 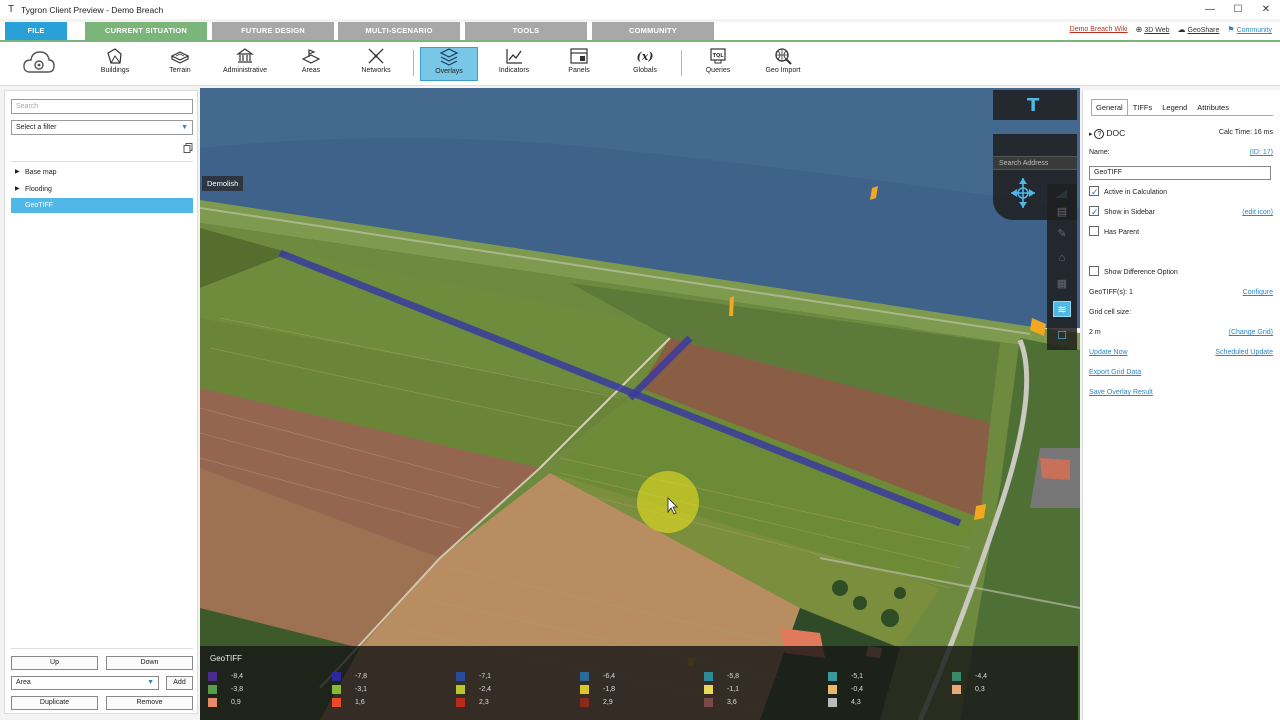 I want to click on filter-select: Select a filter ▼, so click(x=102, y=127).